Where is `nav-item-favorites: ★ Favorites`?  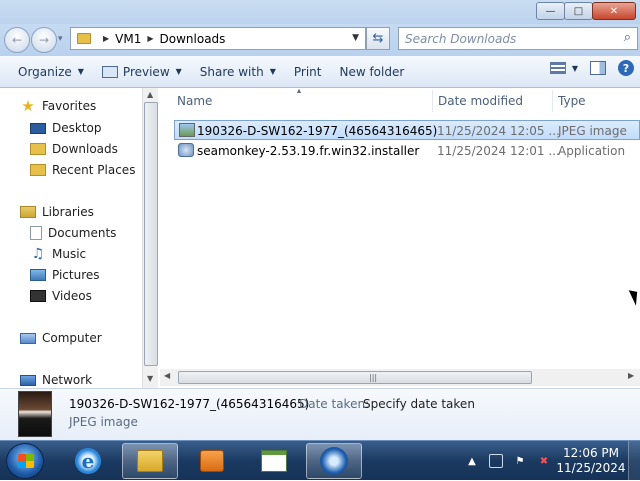
nav-item-favorites: ★ Favorites is located at coordinates (58, 106).